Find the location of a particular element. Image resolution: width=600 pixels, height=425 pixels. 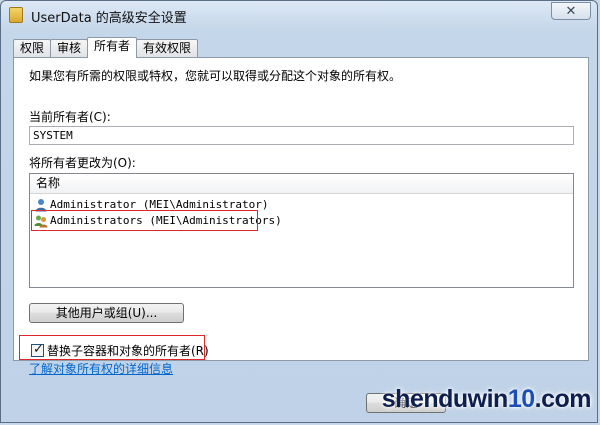

close-button: ✕ is located at coordinates (571, 11).